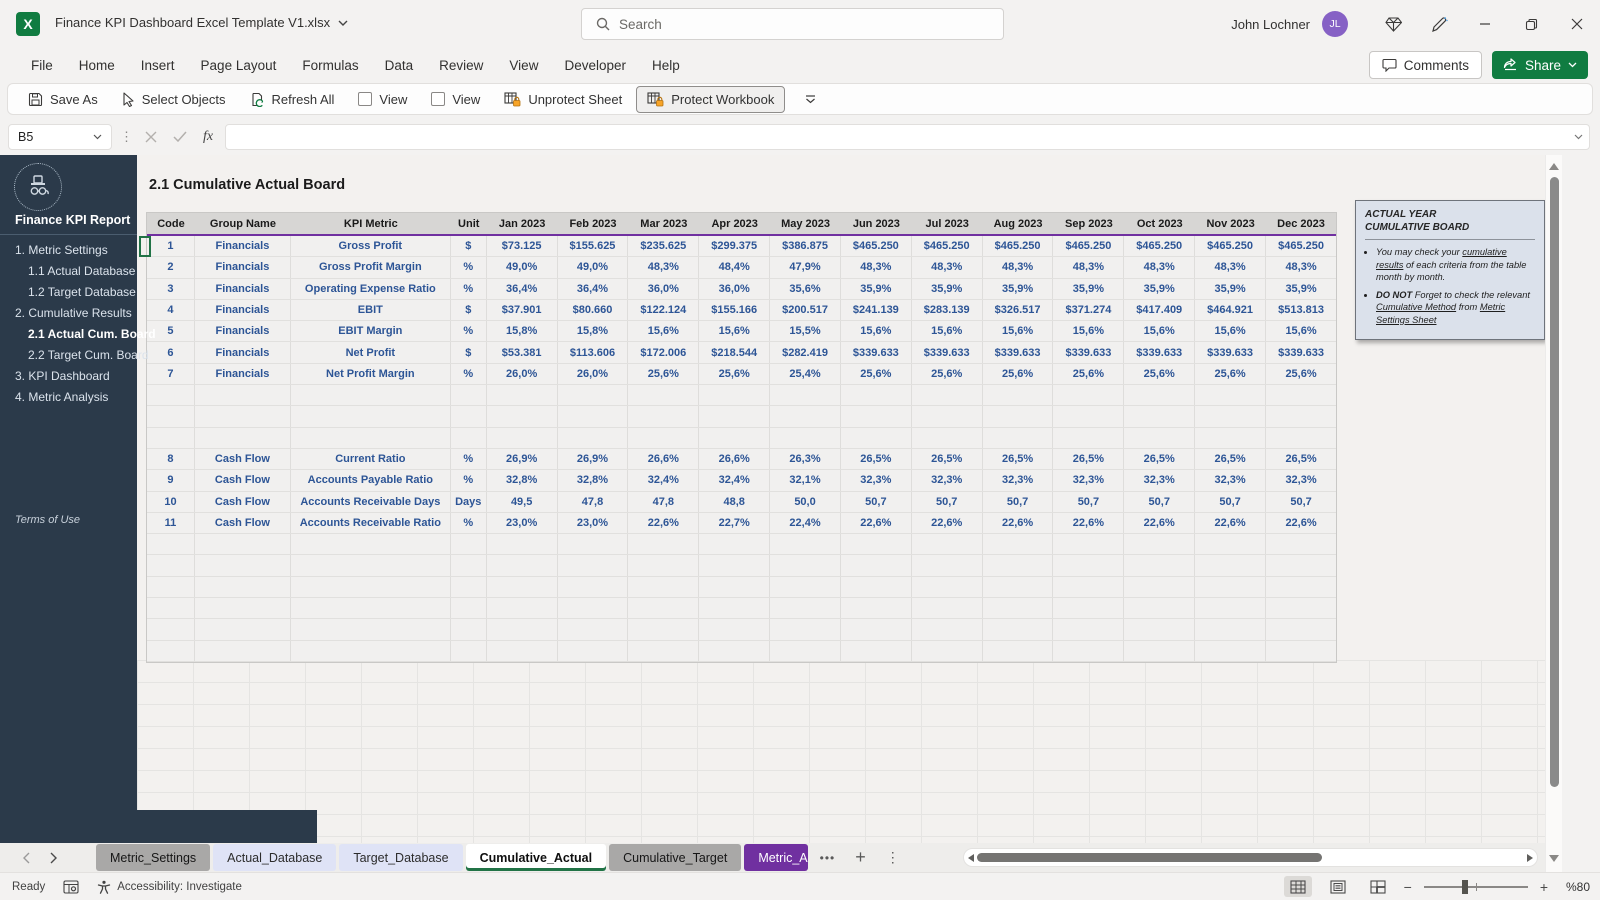 Image resolution: width=1600 pixels, height=900 pixels. What do you see at coordinates (68, 312) in the screenshot?
I see `sidebar-item-2-cumulative-results: 2. Cumulative Results` at bounding box center [68, 312].